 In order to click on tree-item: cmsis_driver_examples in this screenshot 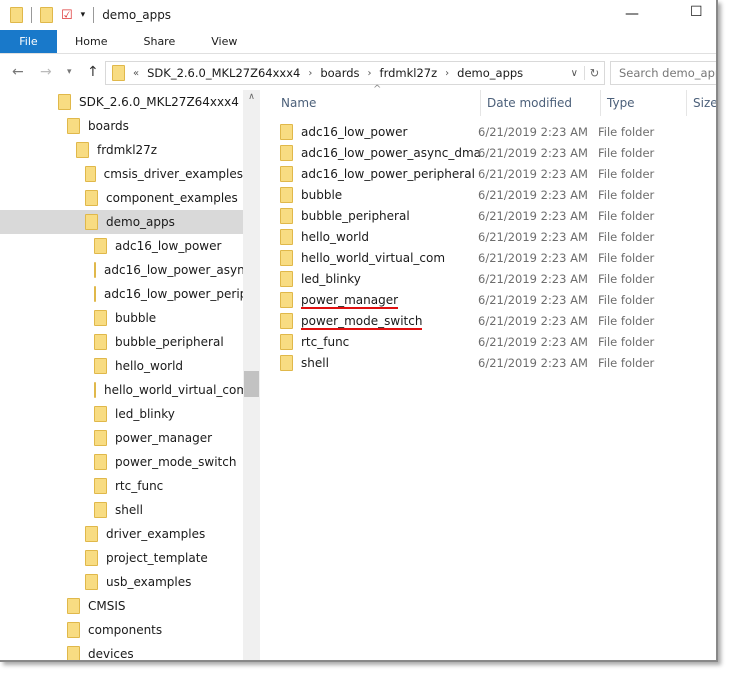, I will do `click(121, 174)`.